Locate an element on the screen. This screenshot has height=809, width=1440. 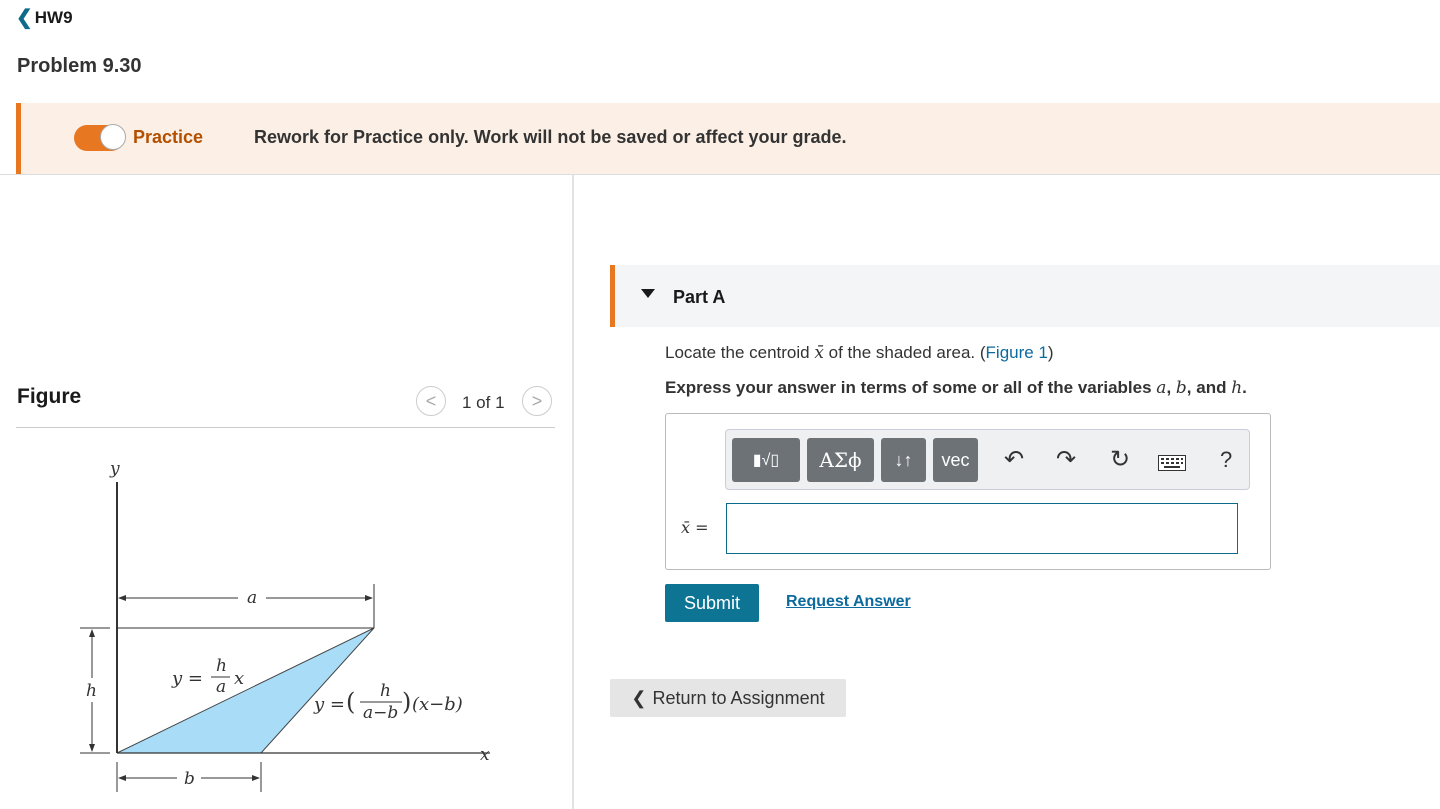
next-figure-button: > is located at coordinates (537, 401).